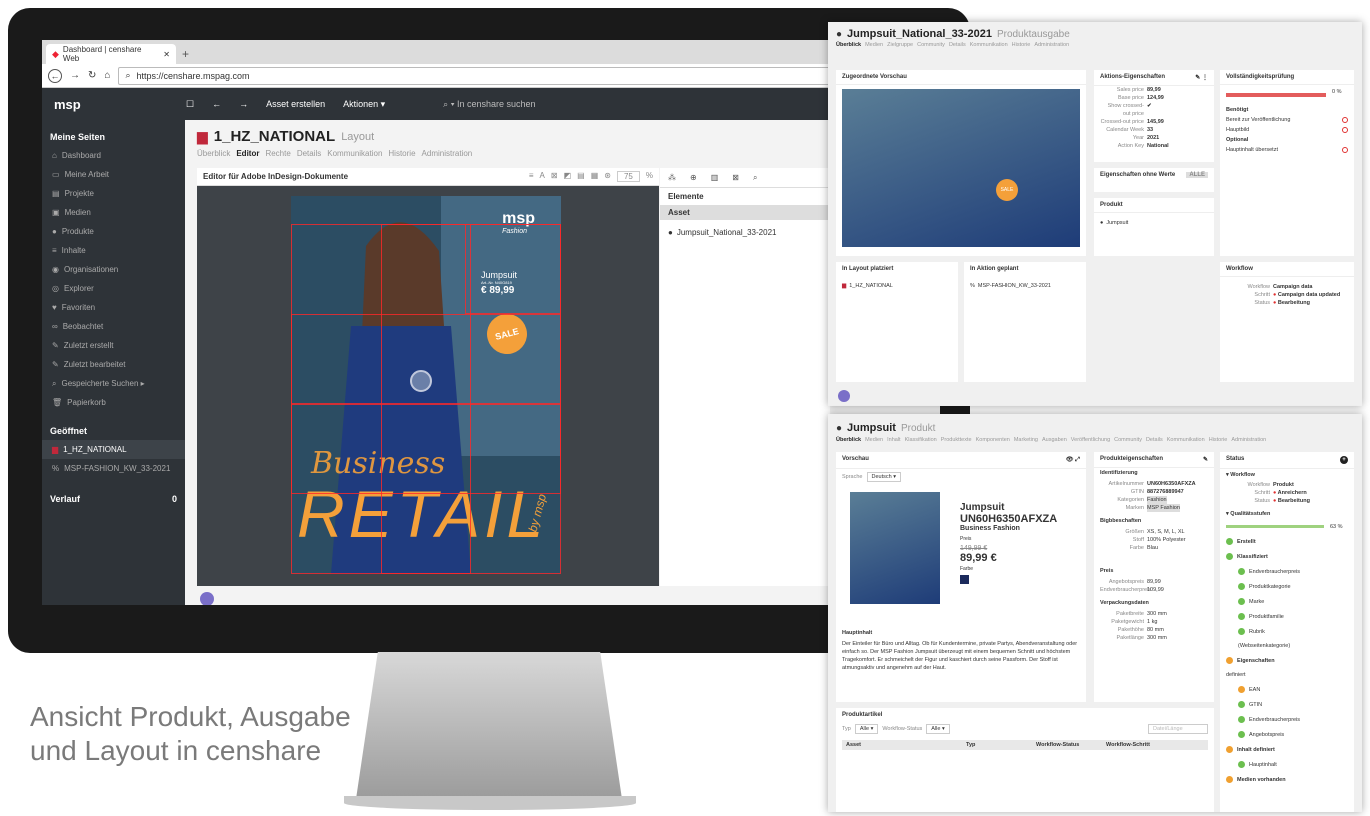 This screenshot has width=1370, height=816. Describe the element at coordinates (113, 468) in the screenshot. I see `sidebar-opened-action: % MSP-FASHION_KW_33-2021` at that location.